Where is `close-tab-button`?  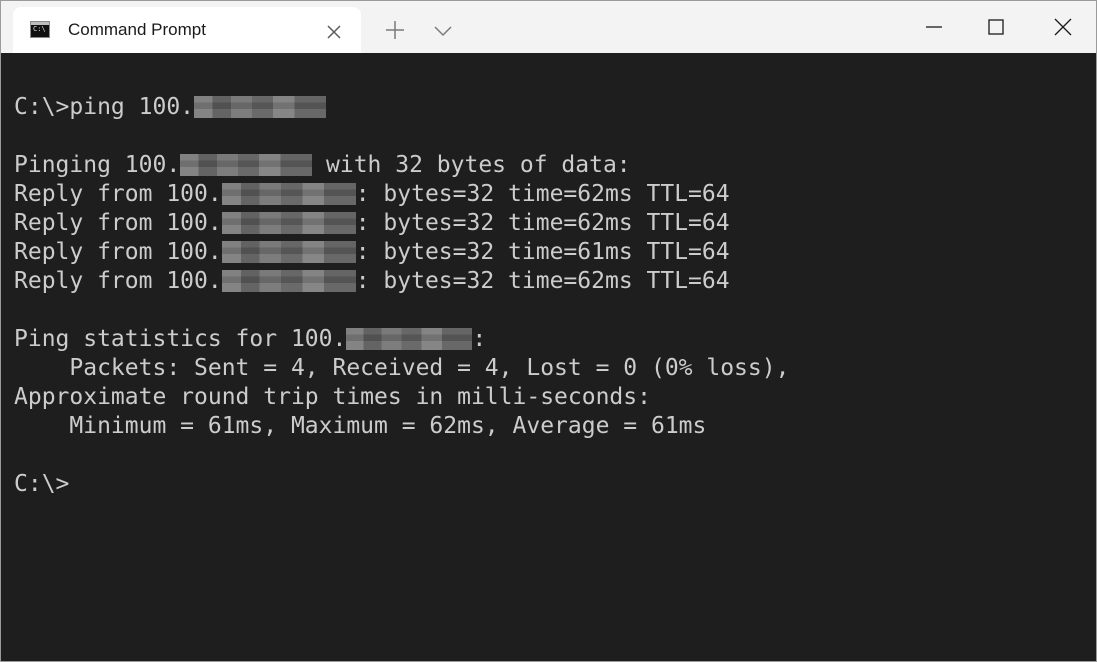 close-tab-button is located at coordinates (334, 32).